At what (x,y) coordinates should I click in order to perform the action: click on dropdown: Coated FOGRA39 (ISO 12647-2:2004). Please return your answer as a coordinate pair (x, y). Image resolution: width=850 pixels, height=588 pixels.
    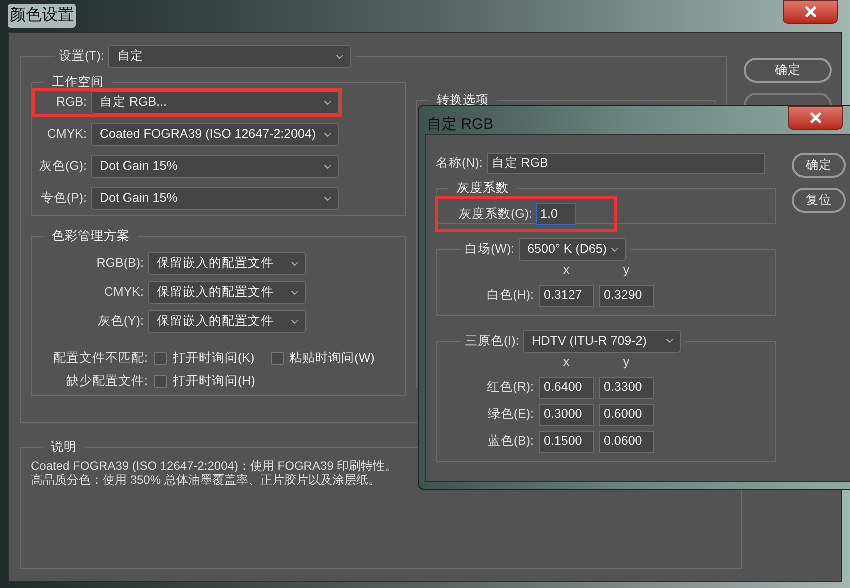
    Looking at the image, I should click on (215, 134).